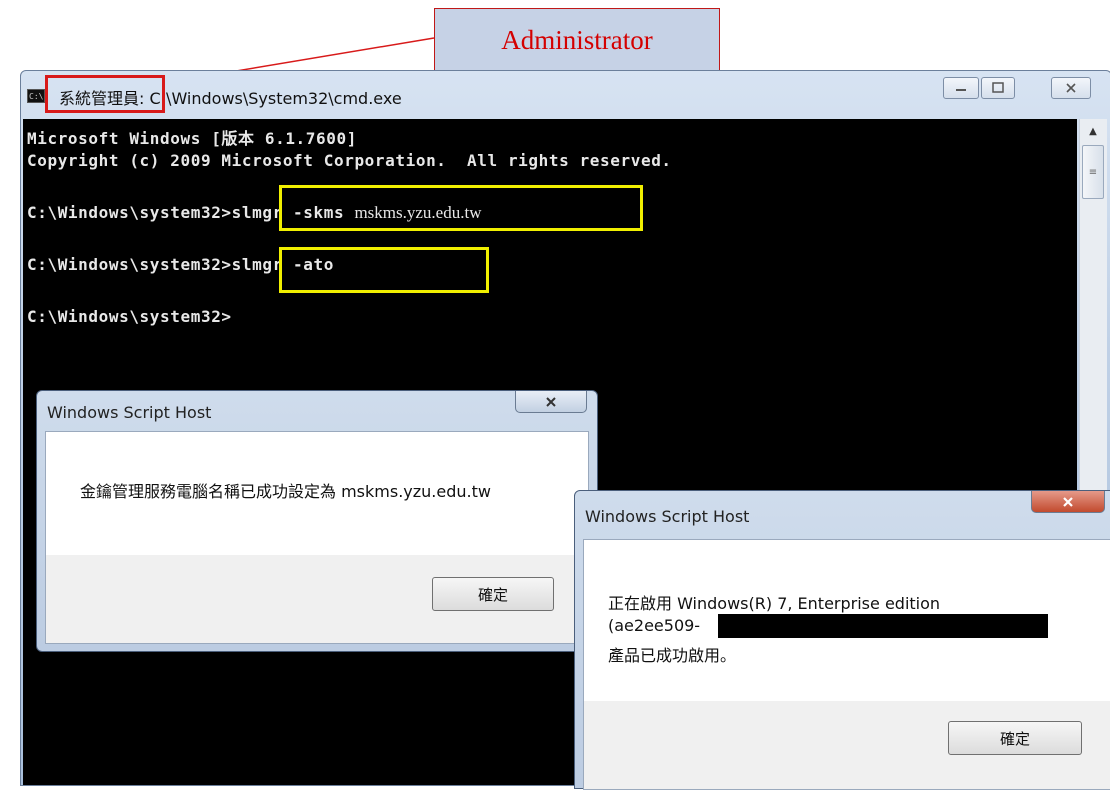  What do you see at coordinates (1093, 172) in the screenshot?
I see `scroll-thumb: ≡` at bounding box center [1093, 172].